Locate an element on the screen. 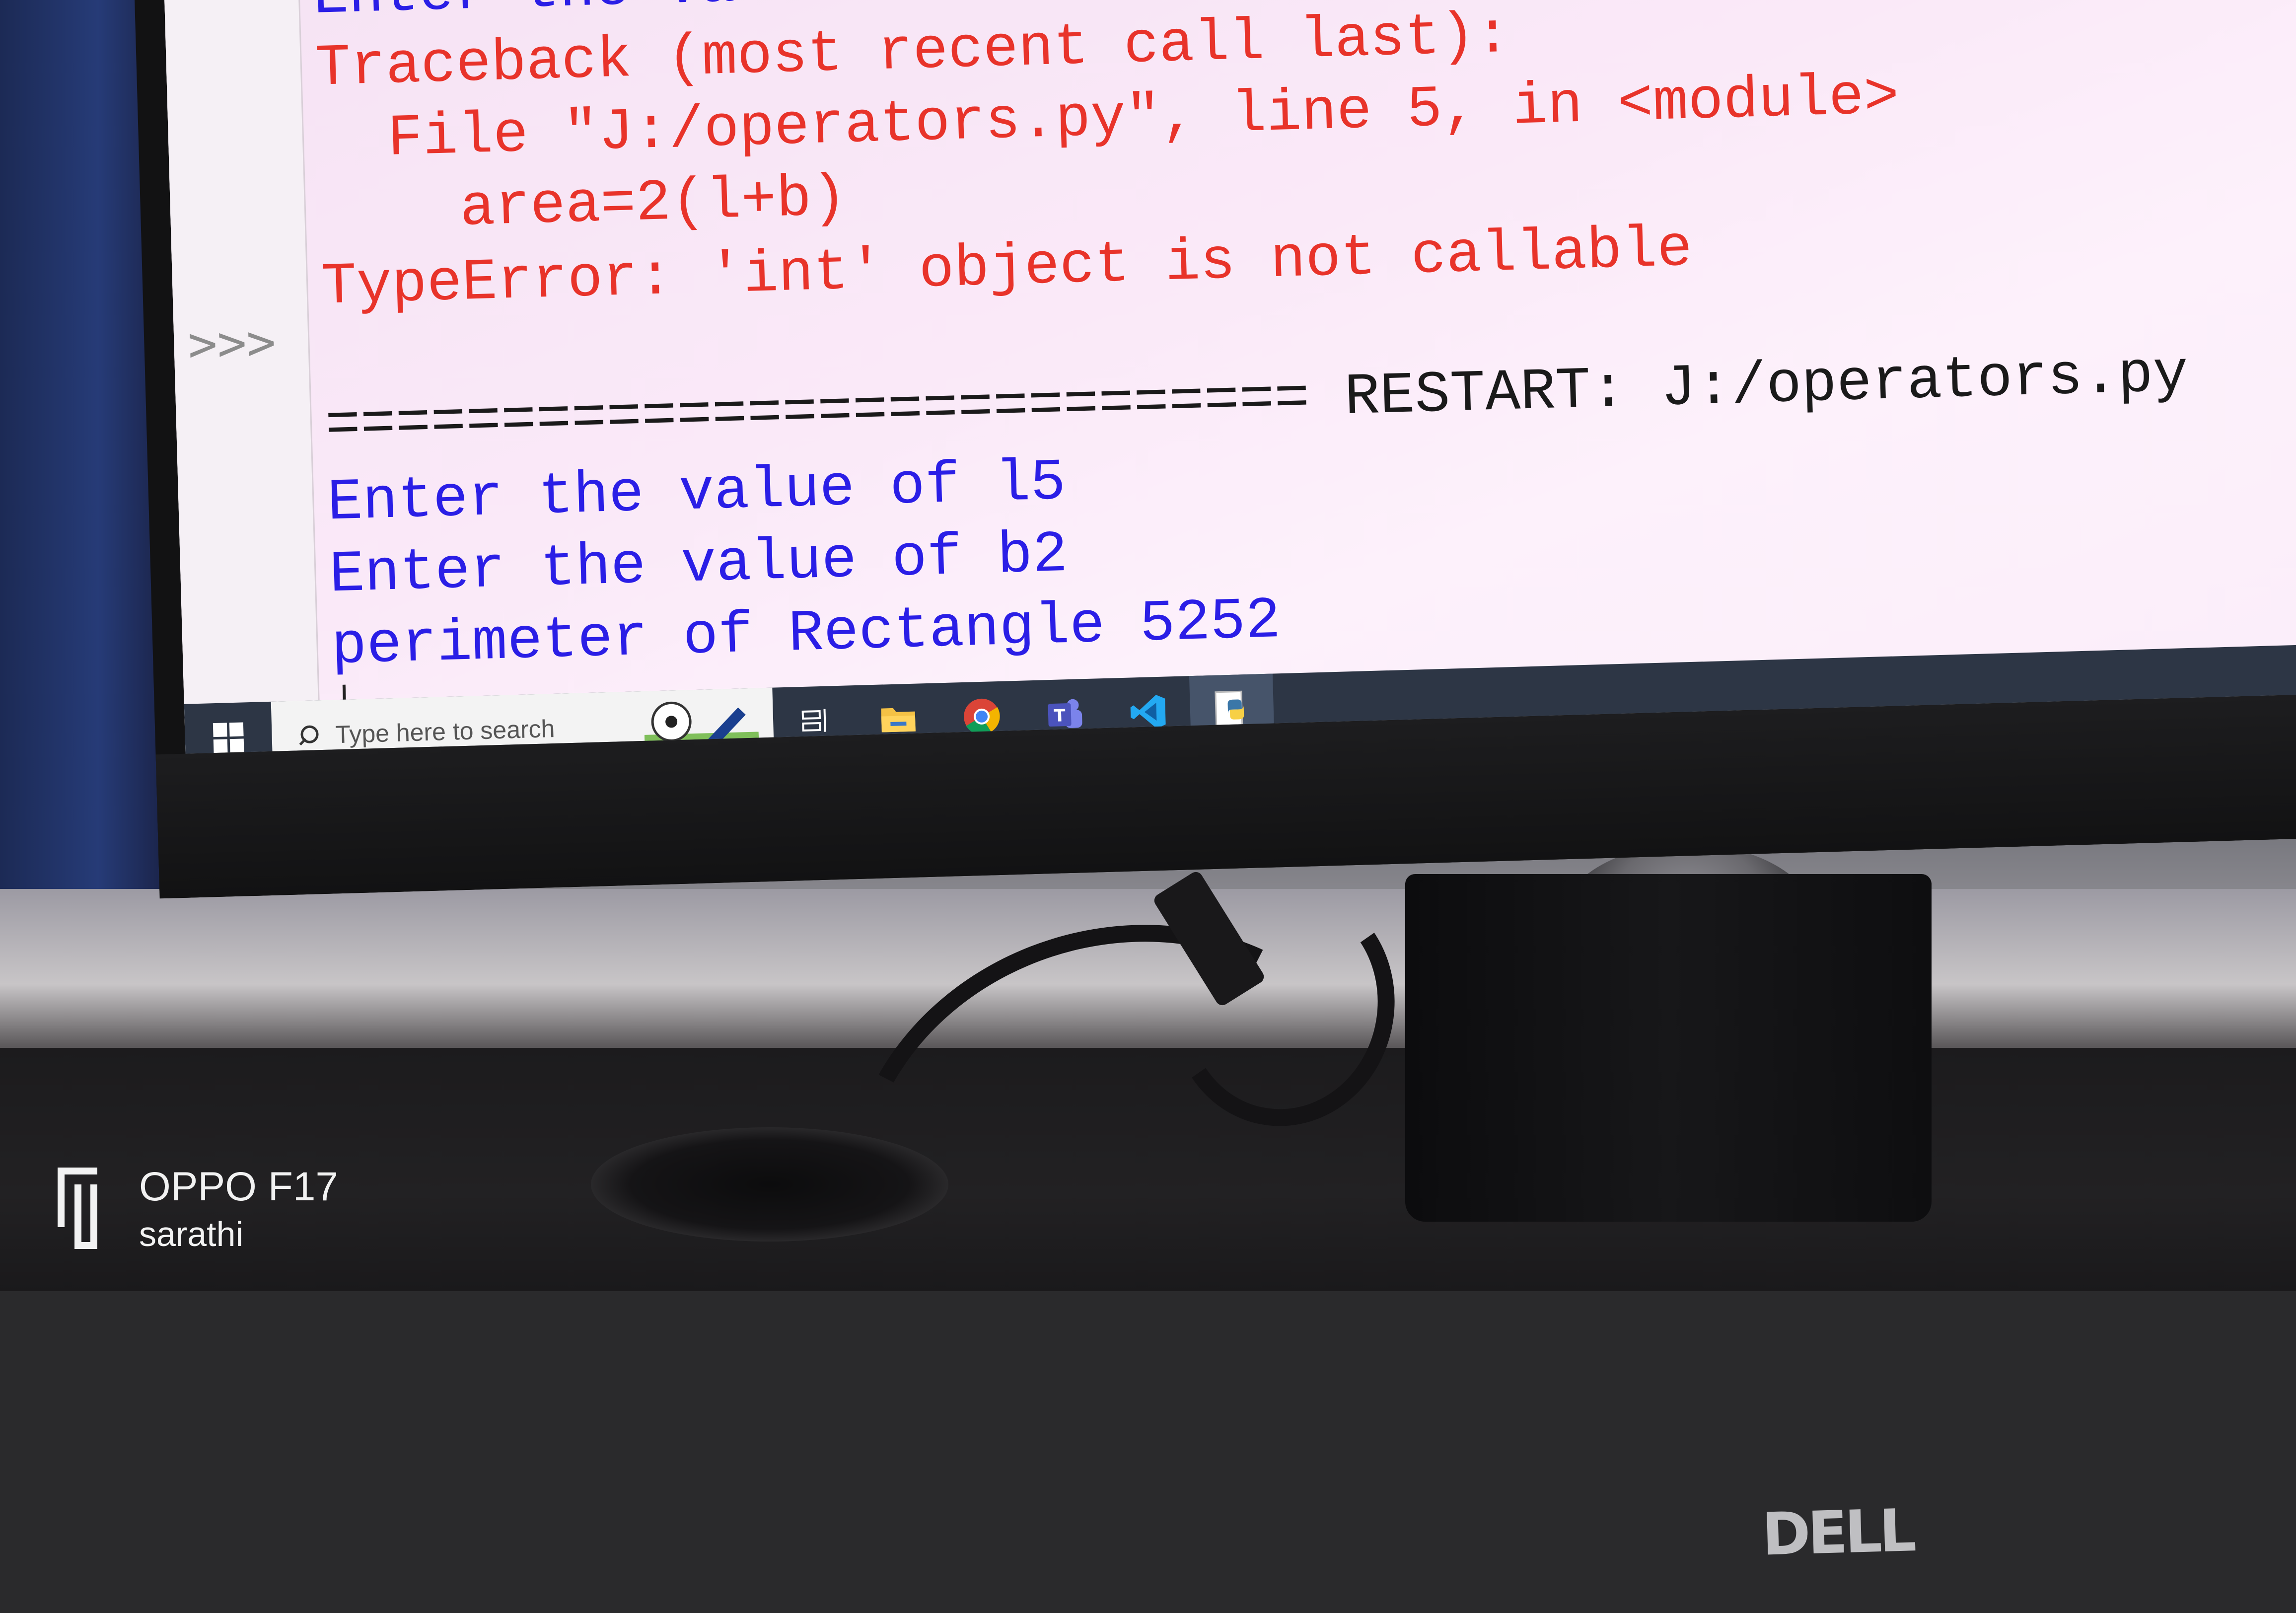 The image size is (2296, 1613). folder-icon is located at coordinates (898, 720).